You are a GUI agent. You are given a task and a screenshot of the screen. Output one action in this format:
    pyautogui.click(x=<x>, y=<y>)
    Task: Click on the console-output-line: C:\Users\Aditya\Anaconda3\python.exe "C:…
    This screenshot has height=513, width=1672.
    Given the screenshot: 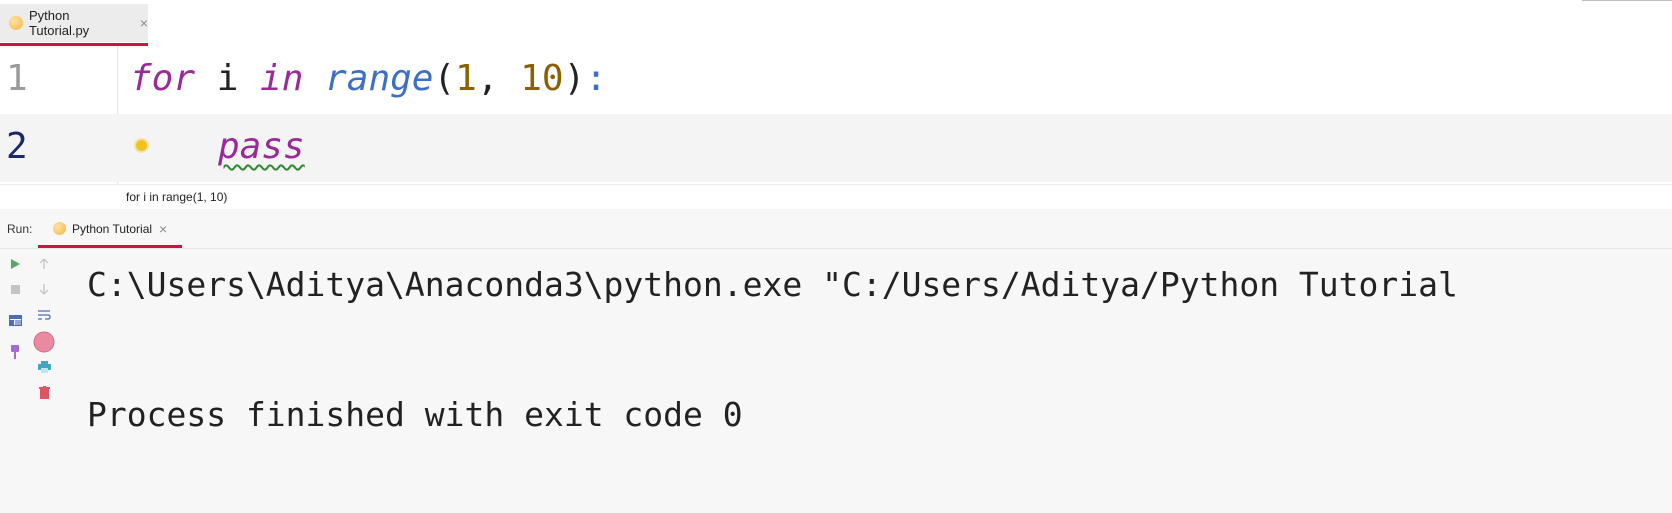 What is the action you would take?
    pyautogui.click(x=772, y=284)
    